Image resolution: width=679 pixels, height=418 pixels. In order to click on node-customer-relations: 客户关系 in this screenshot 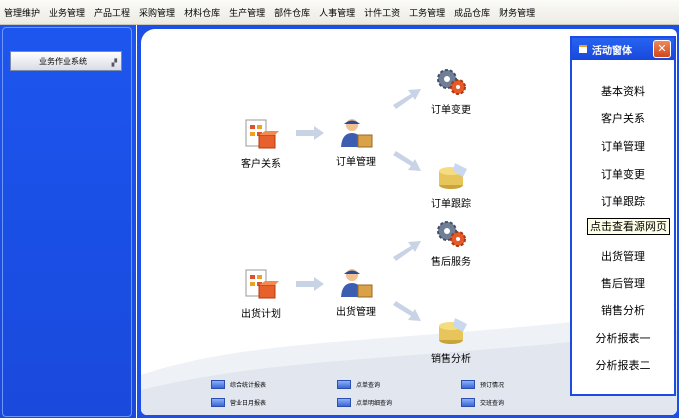, I will do `click(261, 143)`.